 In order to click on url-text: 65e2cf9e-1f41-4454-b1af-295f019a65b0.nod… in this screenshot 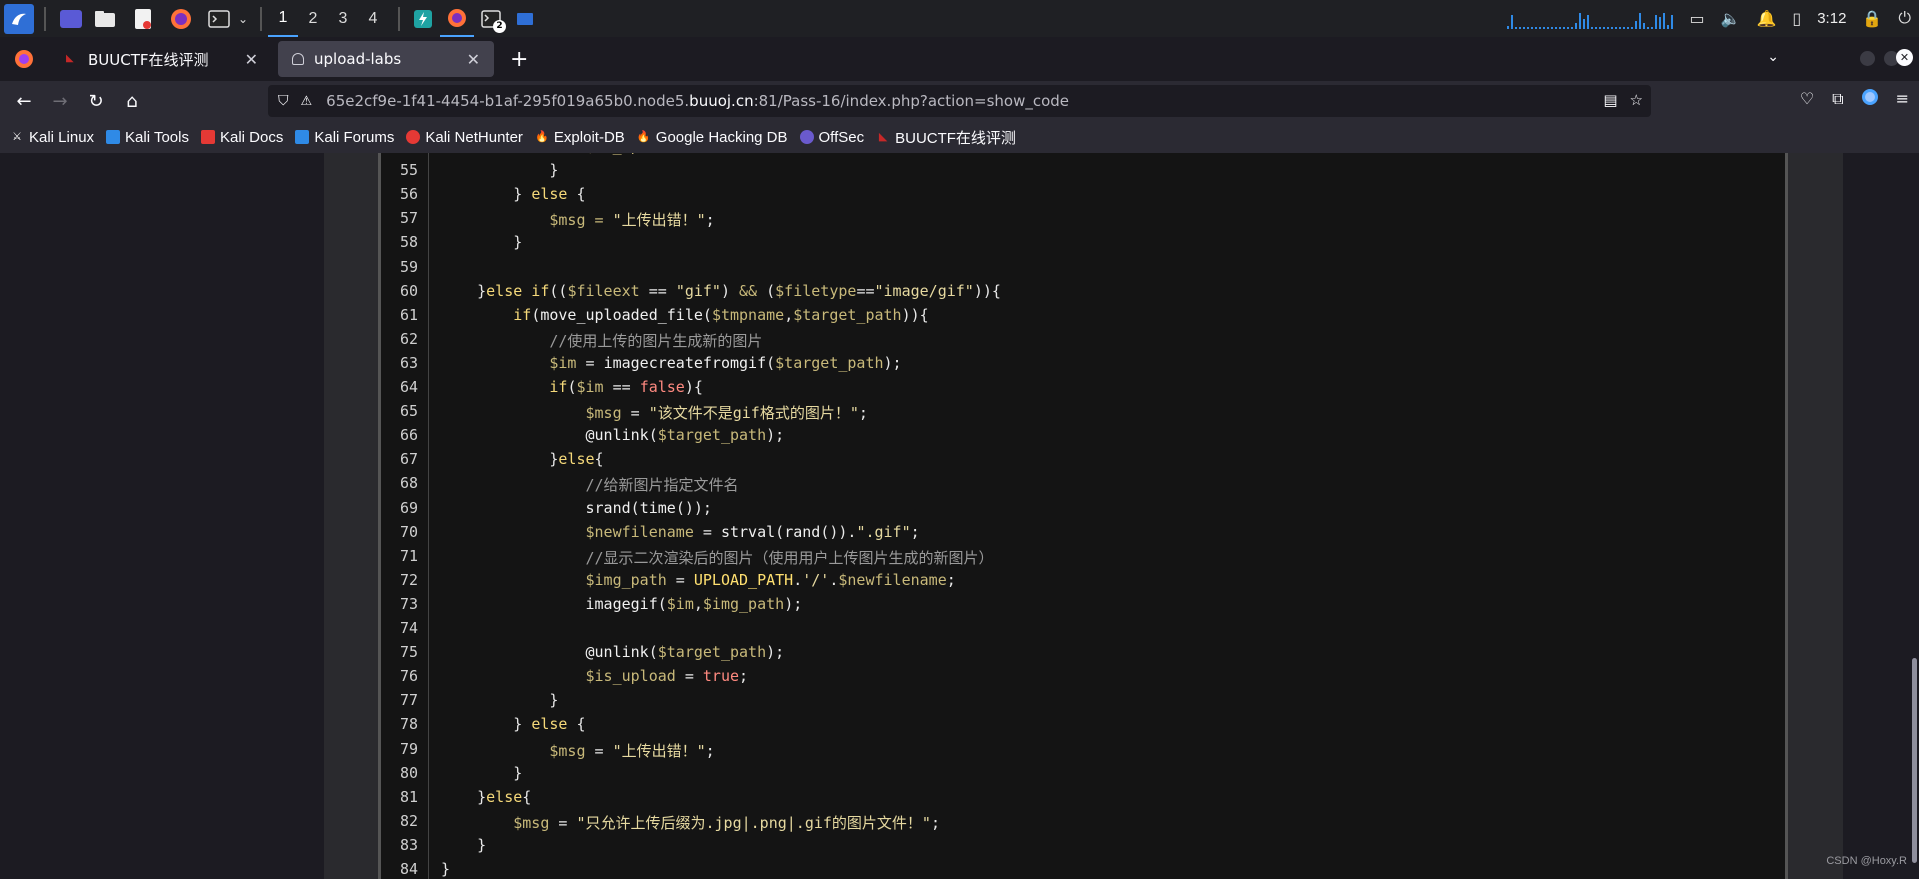, I will do `click(697, 101)`.